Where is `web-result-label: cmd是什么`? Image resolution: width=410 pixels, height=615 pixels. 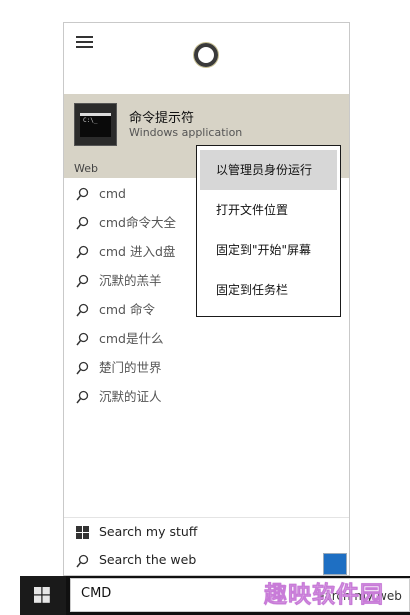
web-result-label: cmd是什么 is located at coordinates (131, 338).